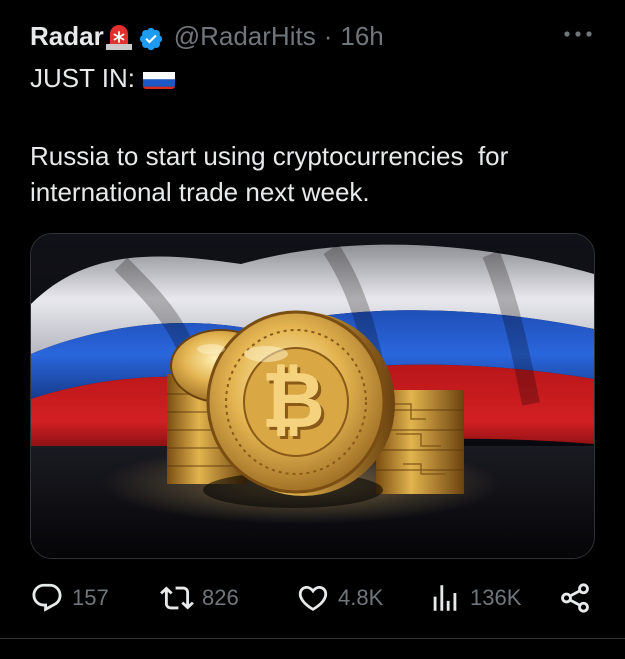 The image size is (625, 659). What do you see at coordinates (90, 597) in the screenshot?
I see `reply-count: 157` at bounding box center [90, 597].